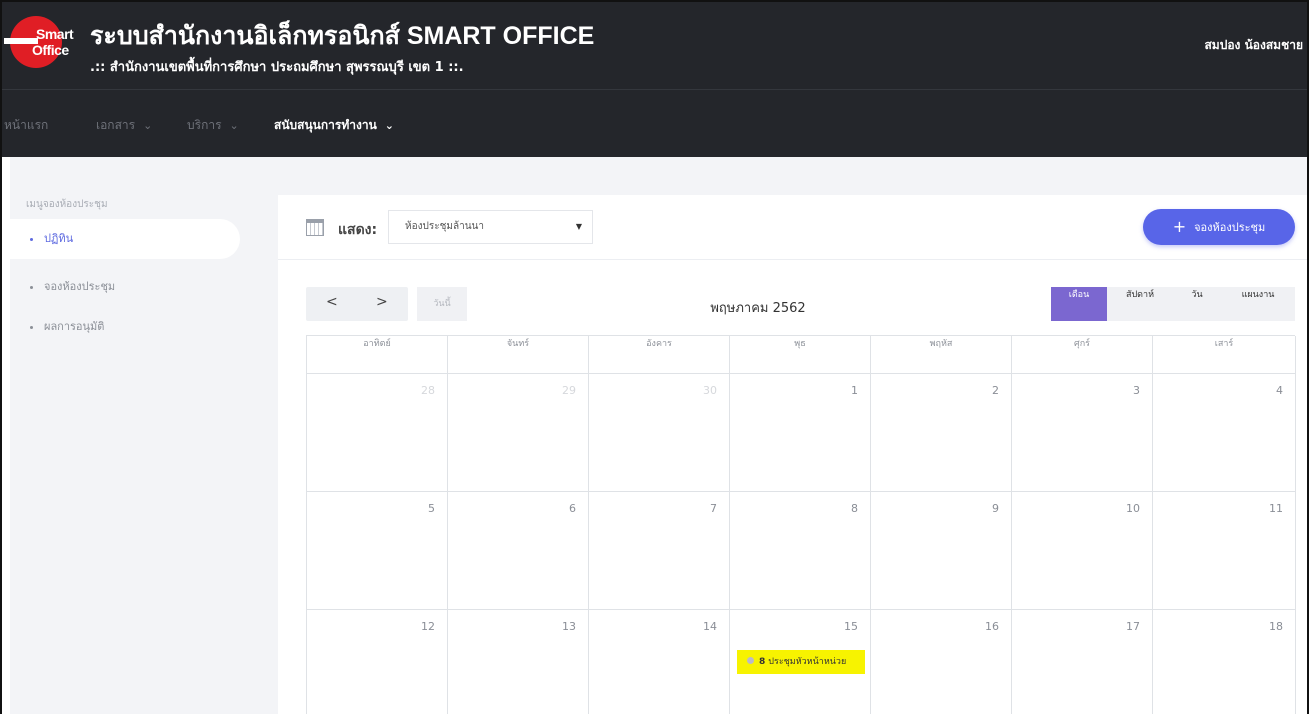  I want to click on day-number: 14, so click(710, 626).